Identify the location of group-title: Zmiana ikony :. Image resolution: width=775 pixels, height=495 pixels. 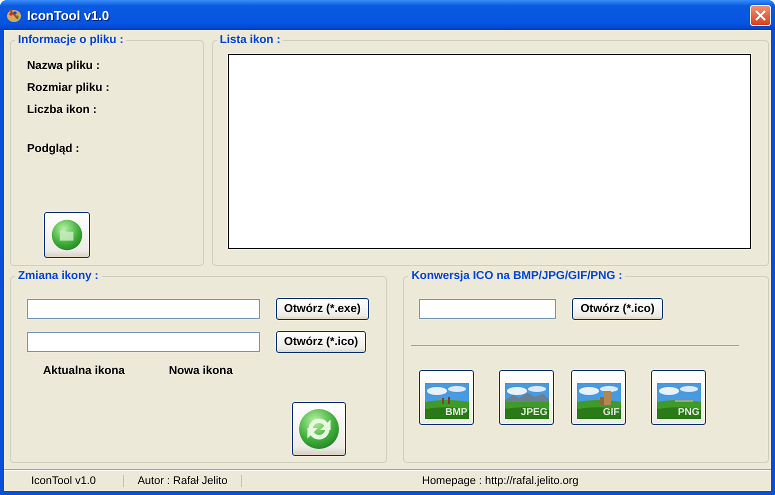
(58, 276).